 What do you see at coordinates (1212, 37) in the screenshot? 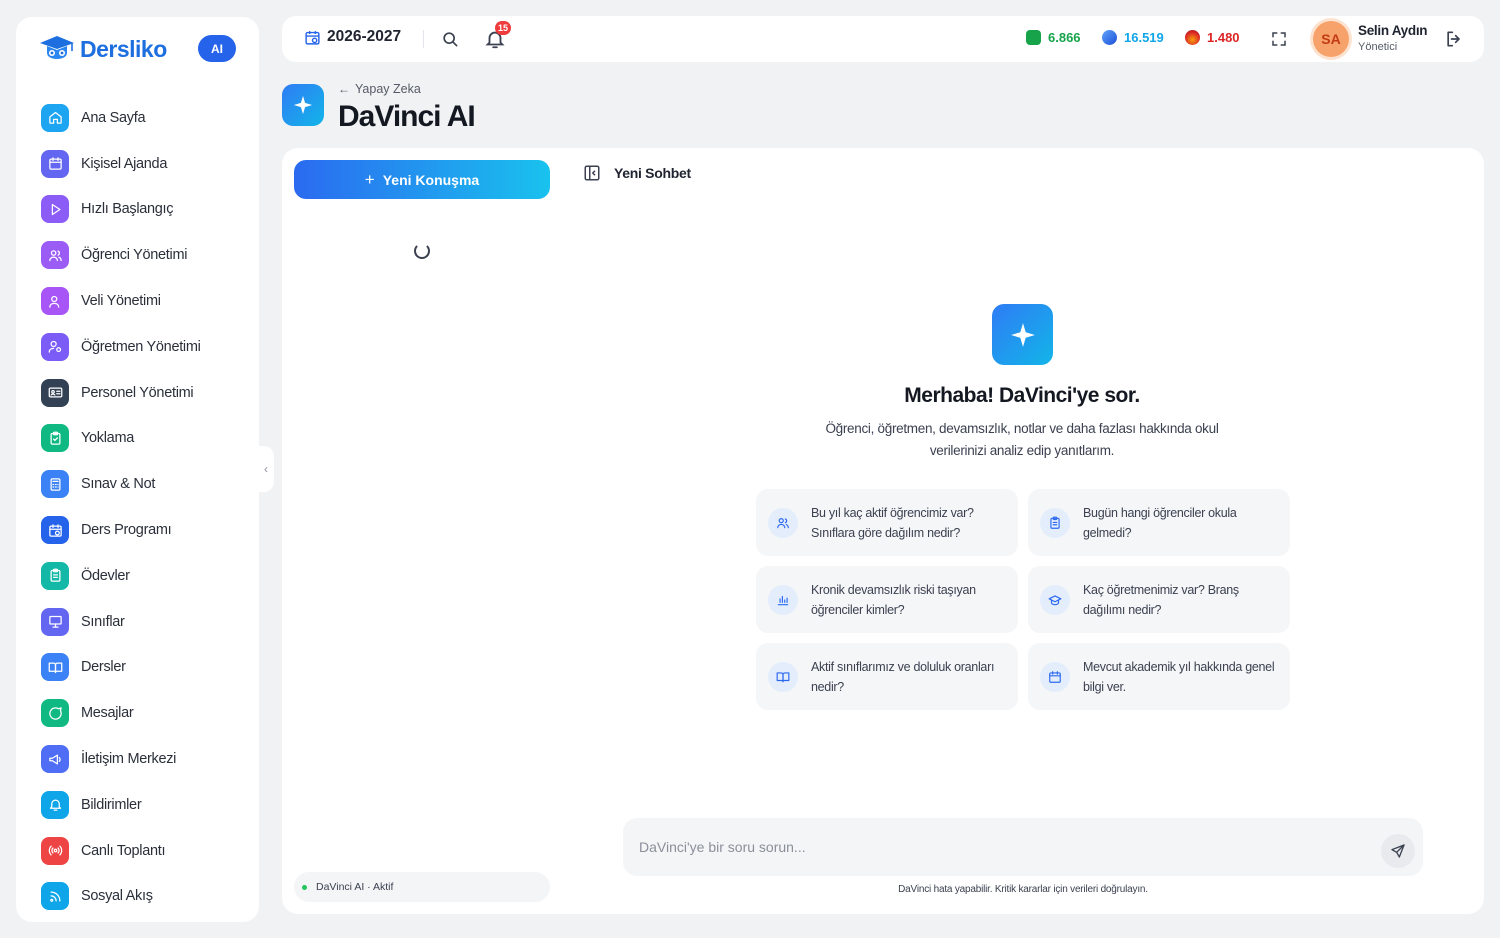
I see `coin-fire: 1.480` at bounding box center [1212, 37].